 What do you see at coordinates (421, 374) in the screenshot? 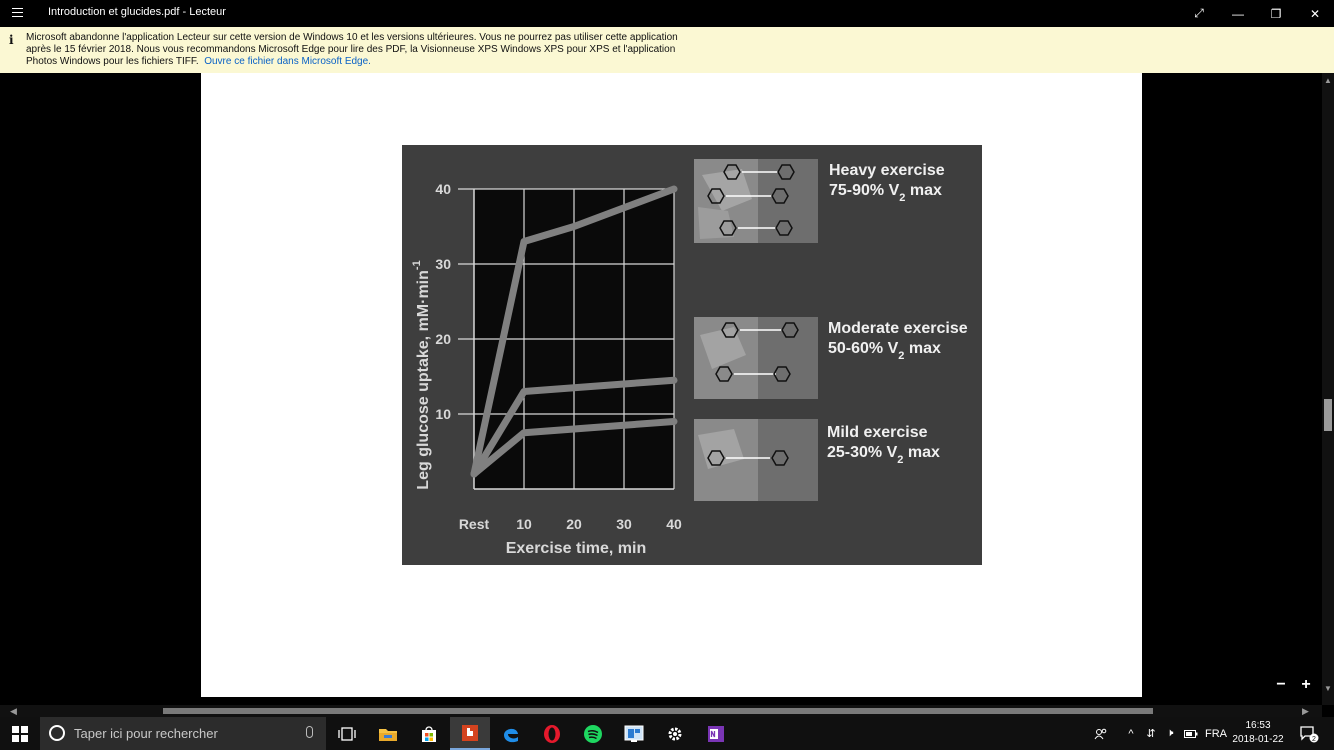
I see `y-axis-label: Leg glucose uptake, mM·min-1` at bounding box center [421, 374].